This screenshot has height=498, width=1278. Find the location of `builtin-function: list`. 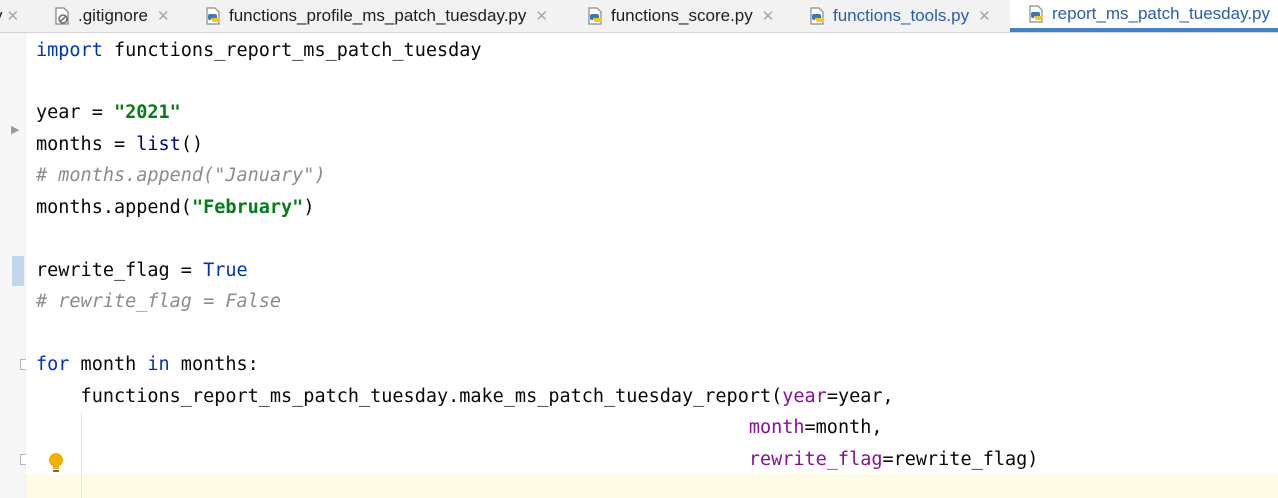

builtin-function: list is located at coordinates (158, 144).